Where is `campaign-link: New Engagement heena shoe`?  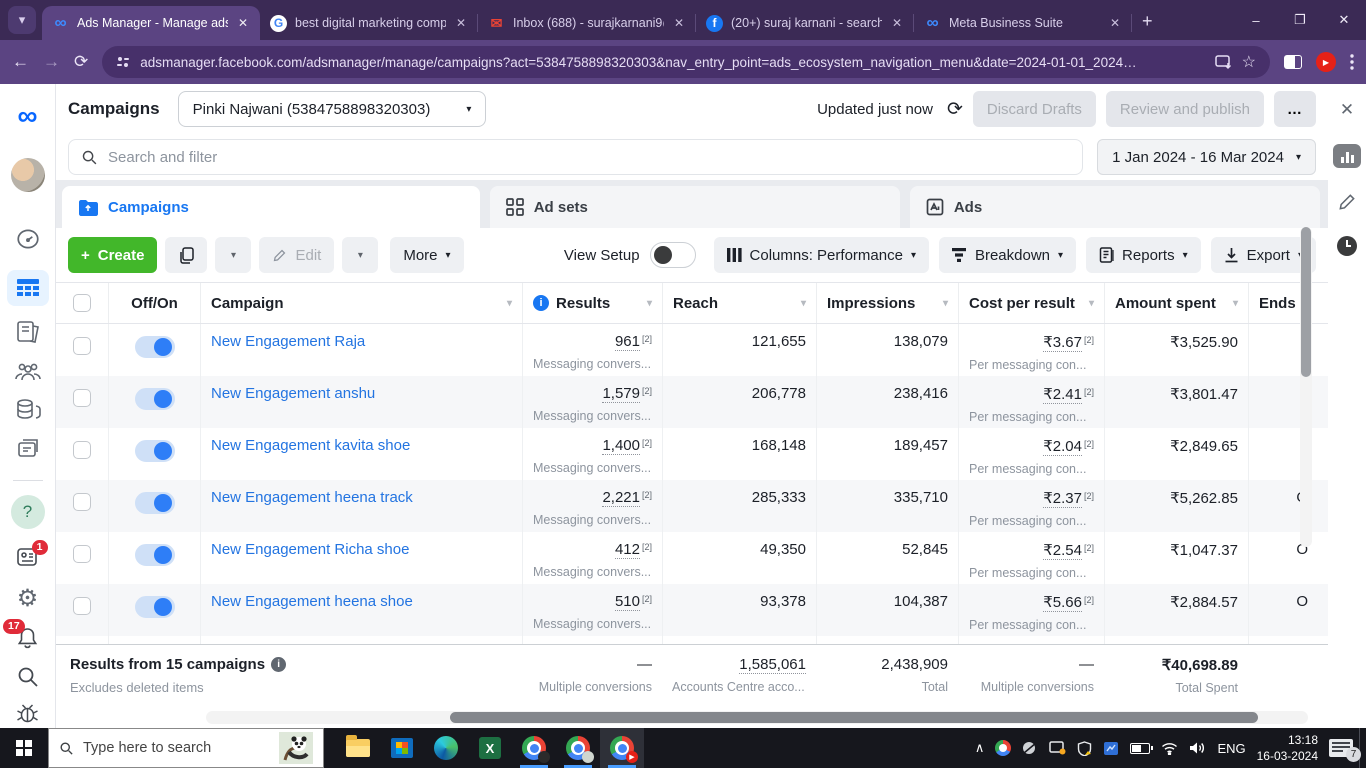
campaign-link: New Engagement heena shoe is located at coordinates (312, 601).